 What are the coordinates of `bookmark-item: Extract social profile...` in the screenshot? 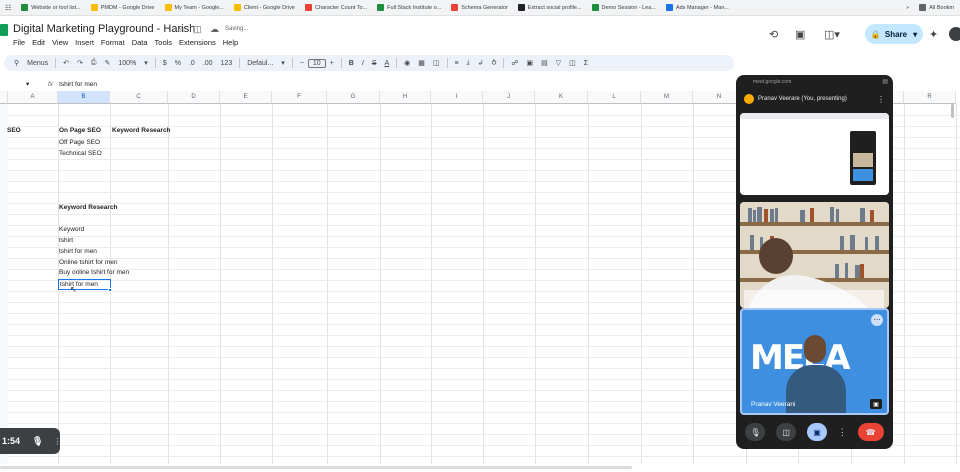 It's located at (551, 7).